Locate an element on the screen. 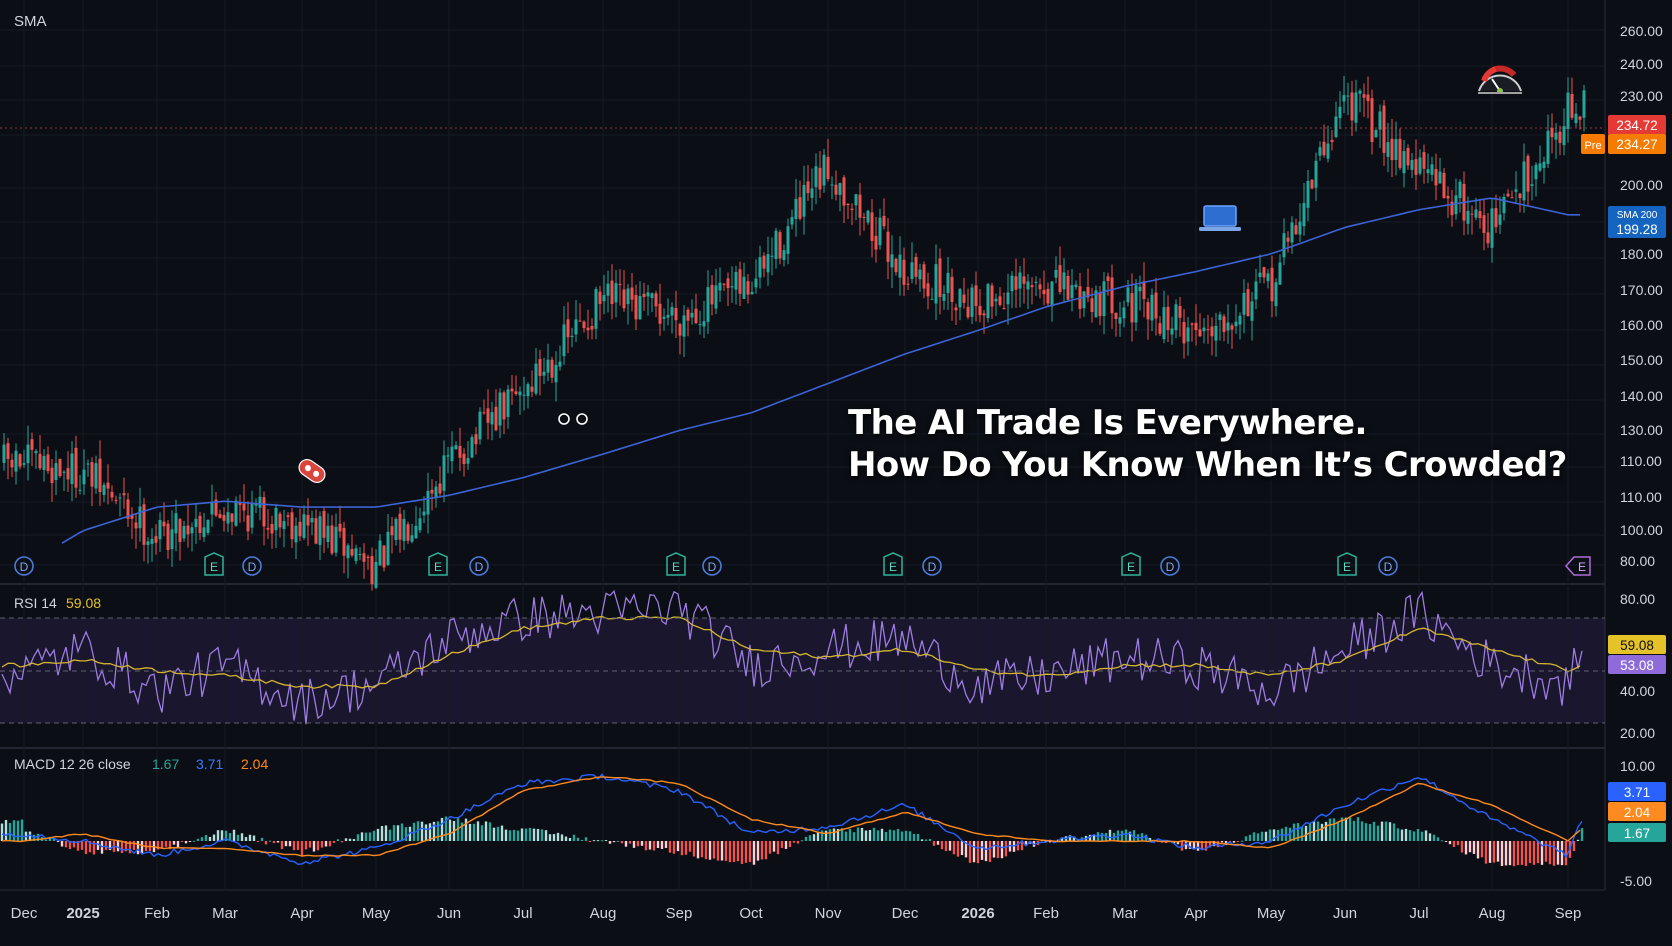  price-tick: 260.00 is located at coordinates (1641, 31).